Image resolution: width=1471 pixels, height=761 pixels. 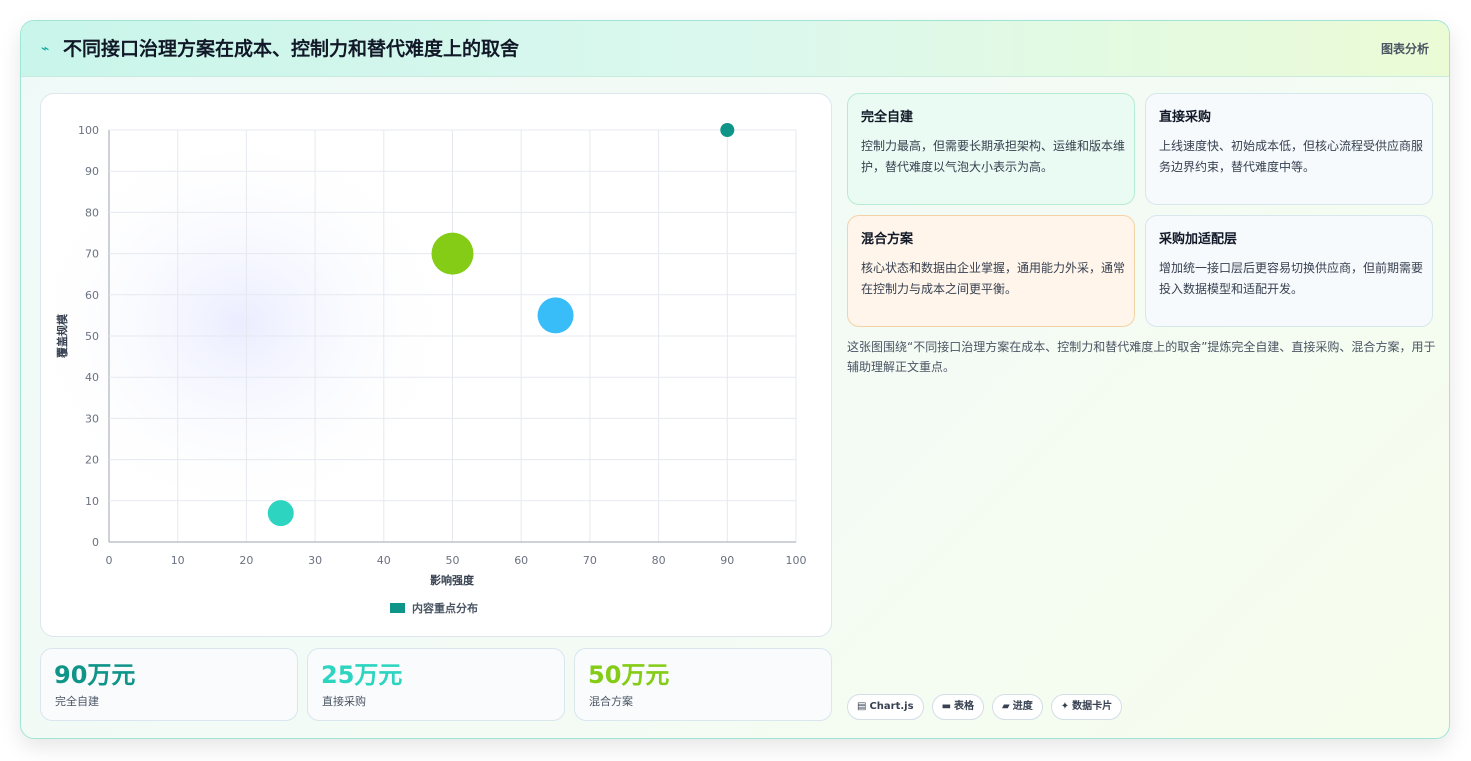 What do you see at coordinates (1291, 278) in the screenshot?
I see `info-card-text: 增加统一接口层后更容易切换供应商，但前期需要投入数据模型和适配开发。` at bounding box center [1291, 278].